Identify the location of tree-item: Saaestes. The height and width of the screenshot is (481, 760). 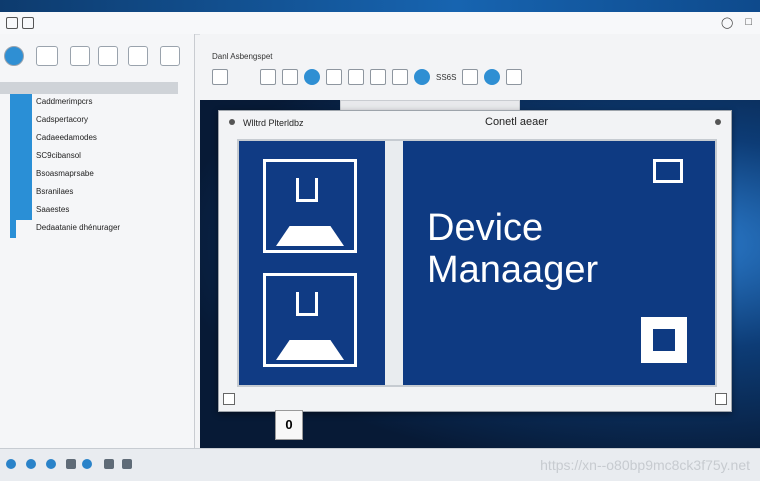
(102, 211).